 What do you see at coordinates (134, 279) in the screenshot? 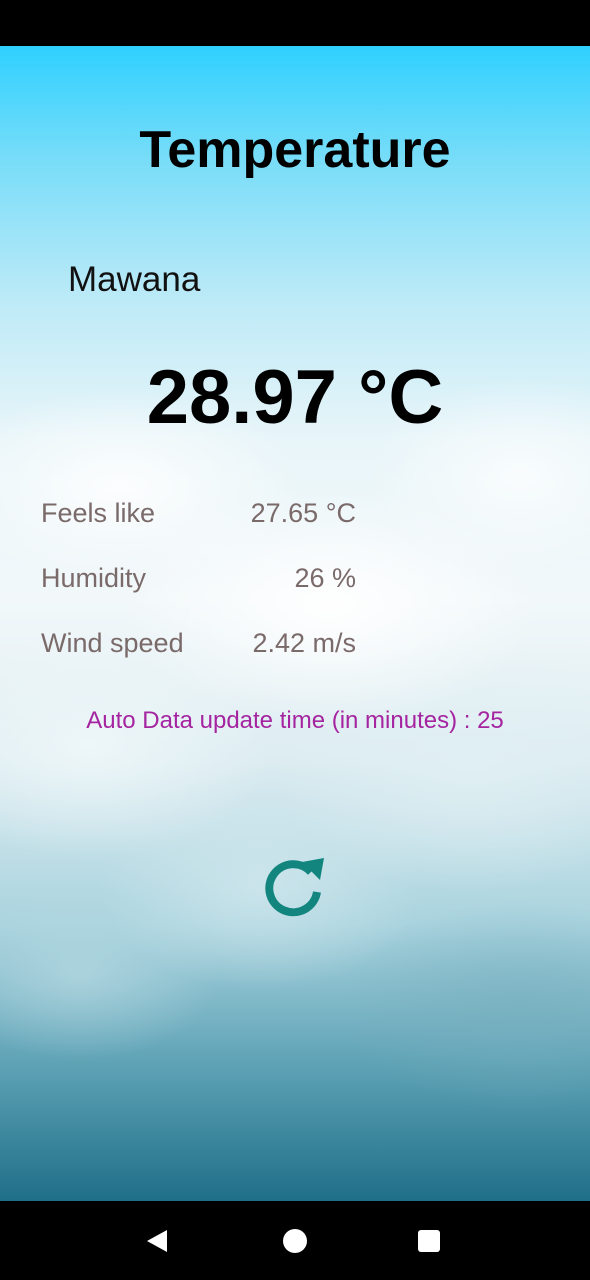
I see `city-name: Mawana` at bounding box center [134, 279].